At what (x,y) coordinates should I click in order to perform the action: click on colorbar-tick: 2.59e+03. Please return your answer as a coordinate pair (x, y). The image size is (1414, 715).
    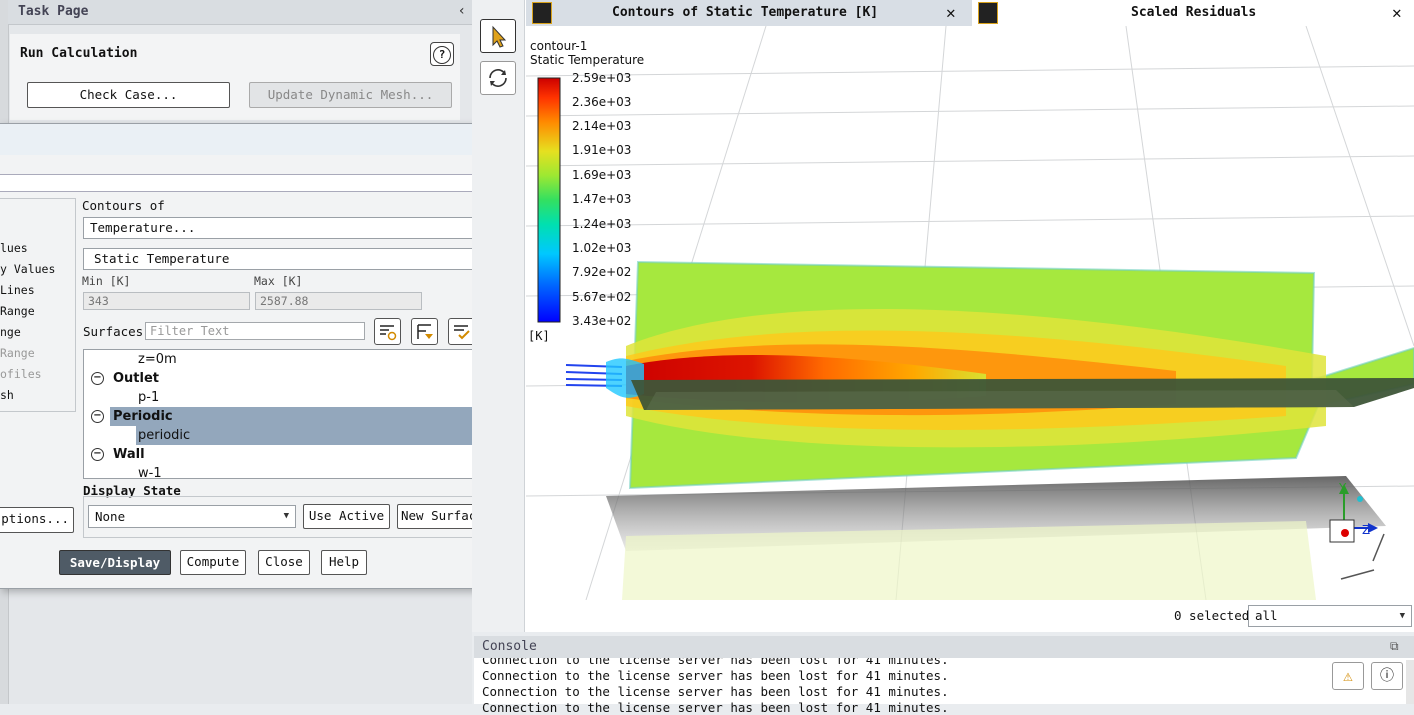
    Looking at the image, I should click on (602, 78).